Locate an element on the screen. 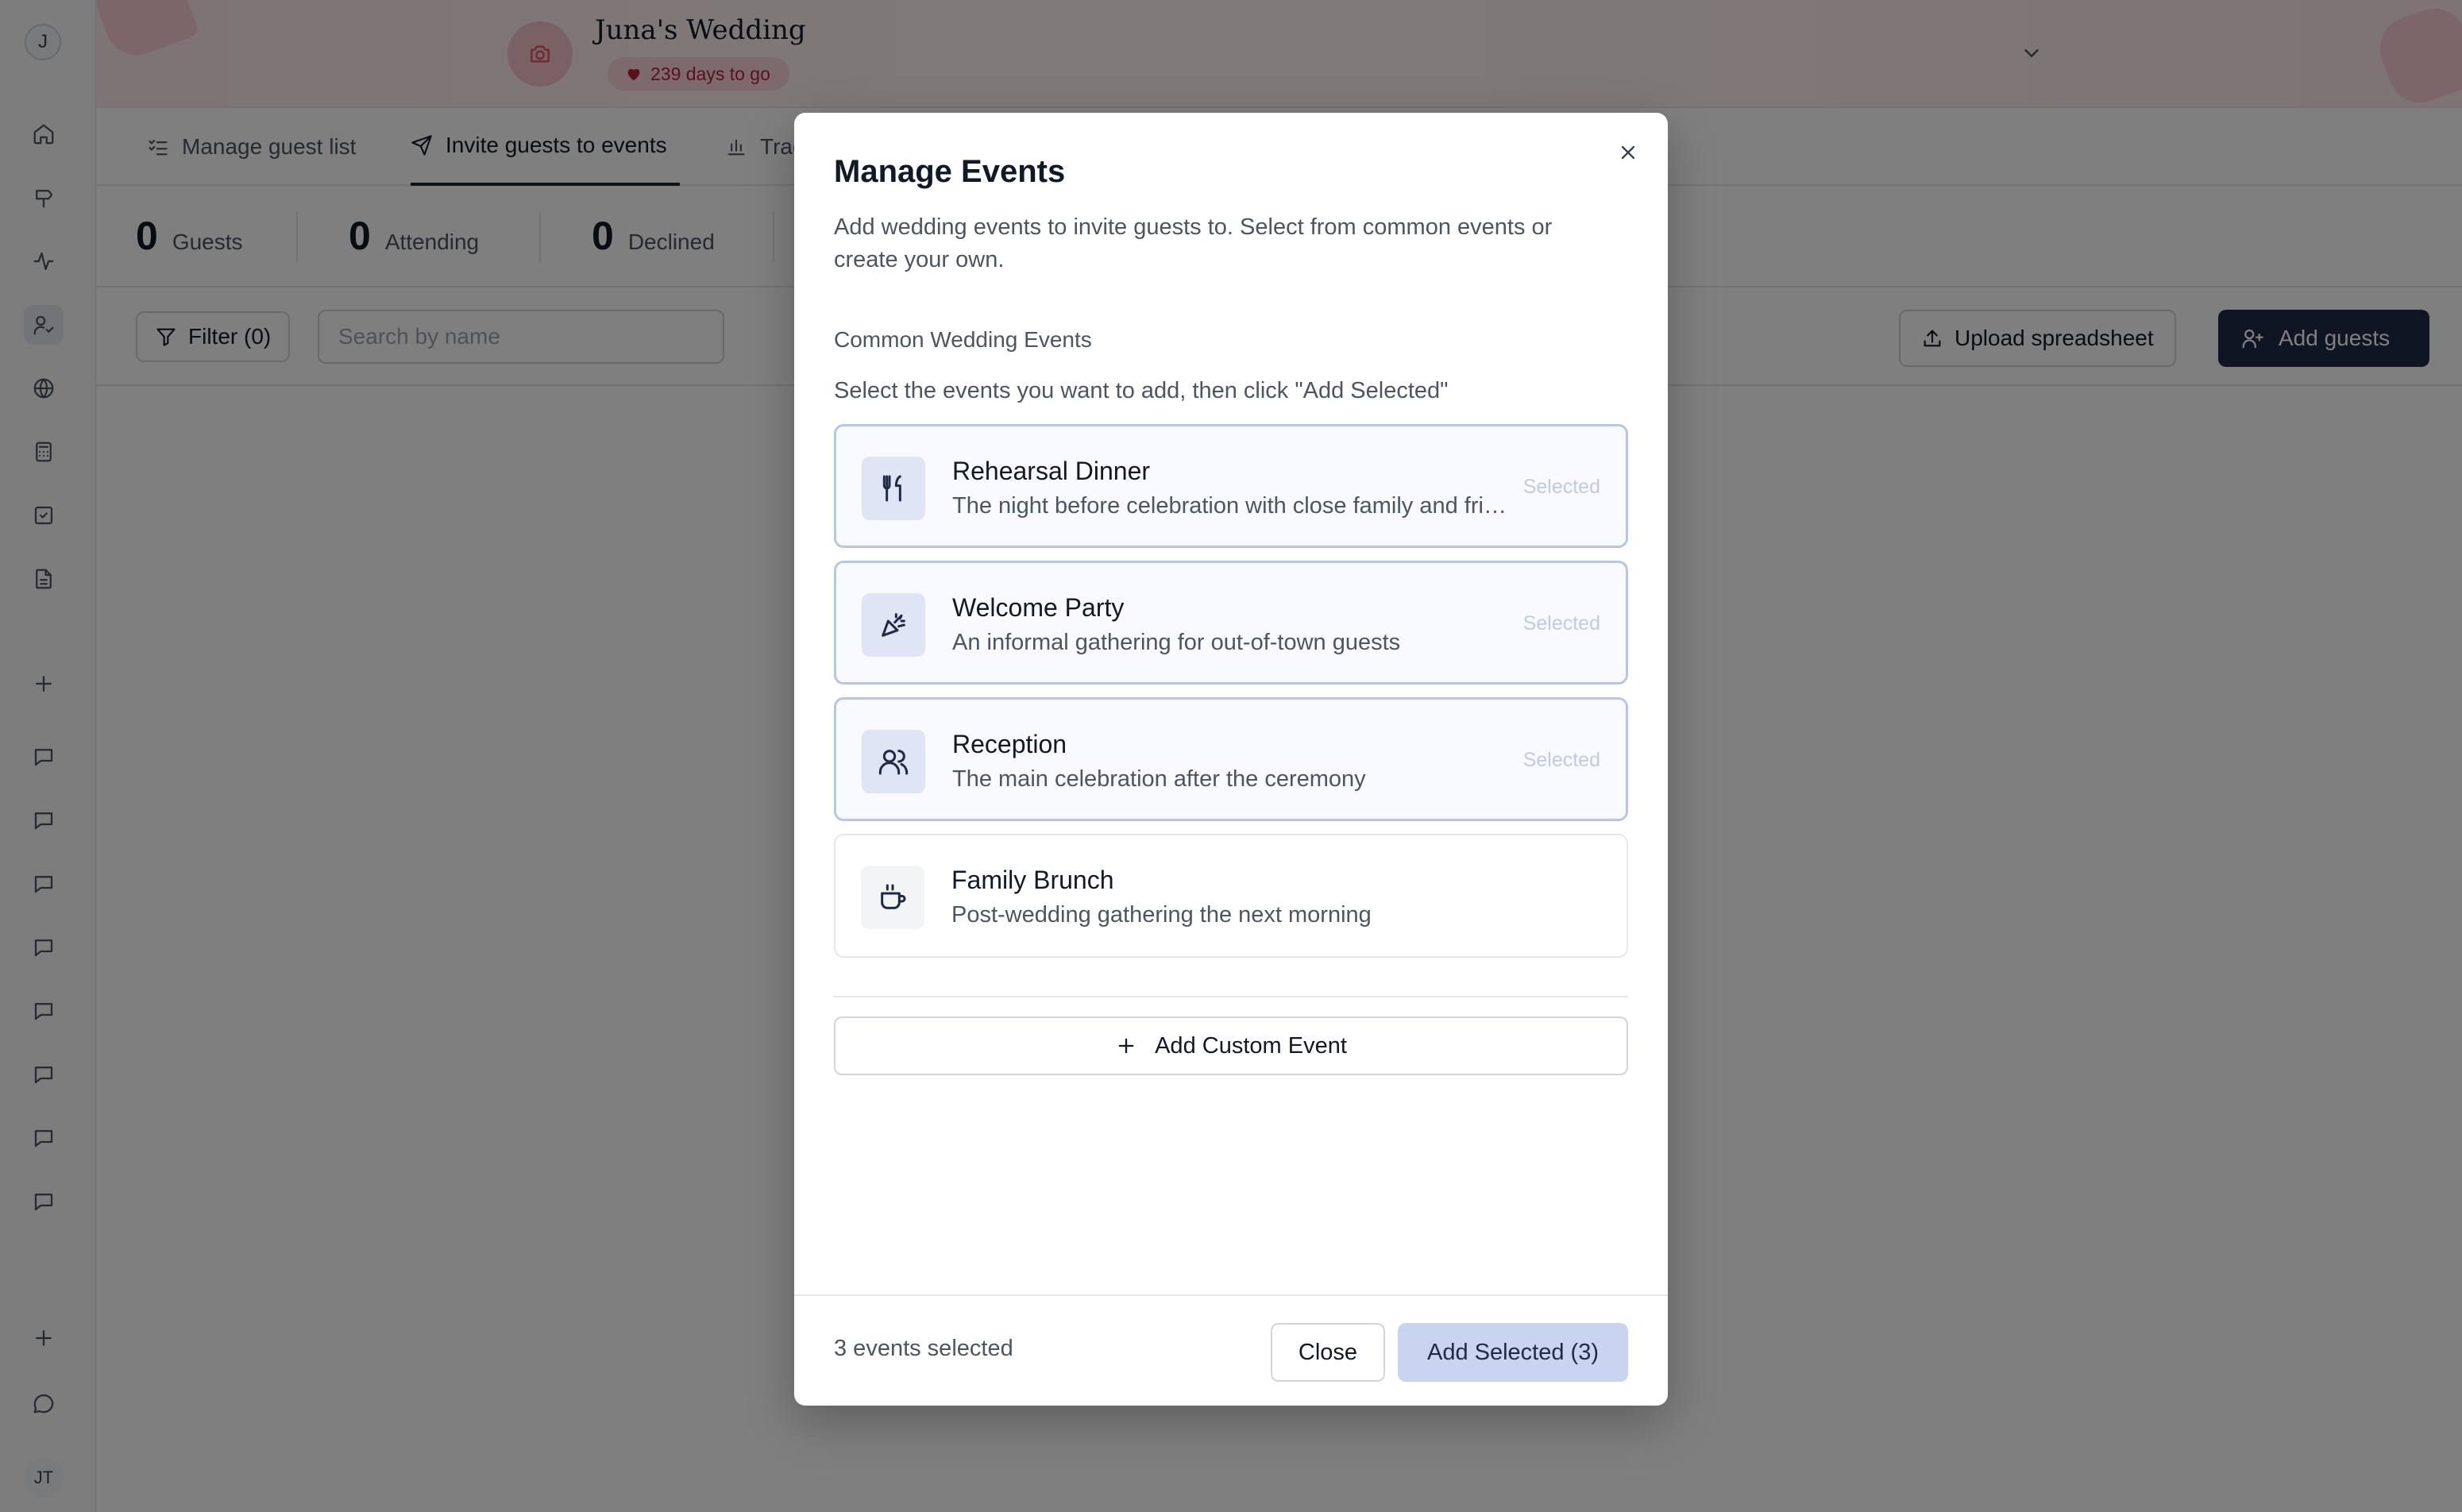 The image size is (2462, 1512). add-custom-event-button: Add Custom Event is located at coordinates (1231, 1045).